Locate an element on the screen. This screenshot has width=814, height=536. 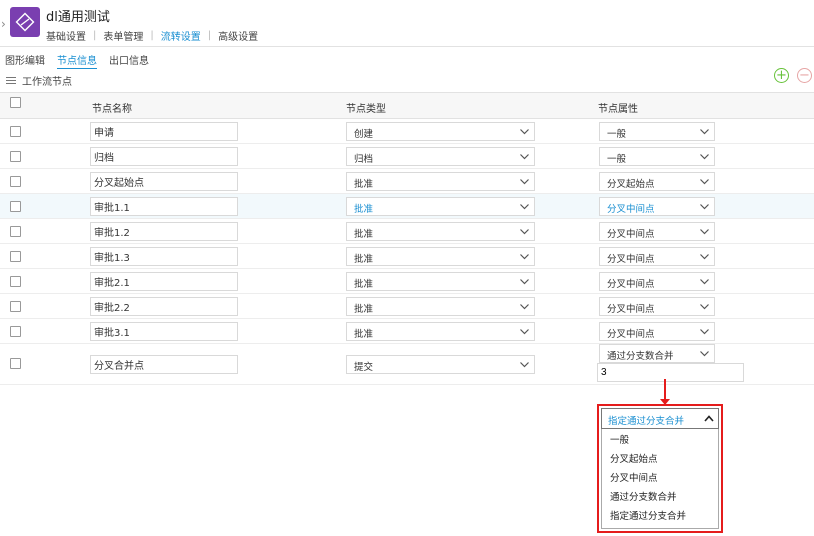
section-heading: 工作流节点 is located at coordinates (39, 80).